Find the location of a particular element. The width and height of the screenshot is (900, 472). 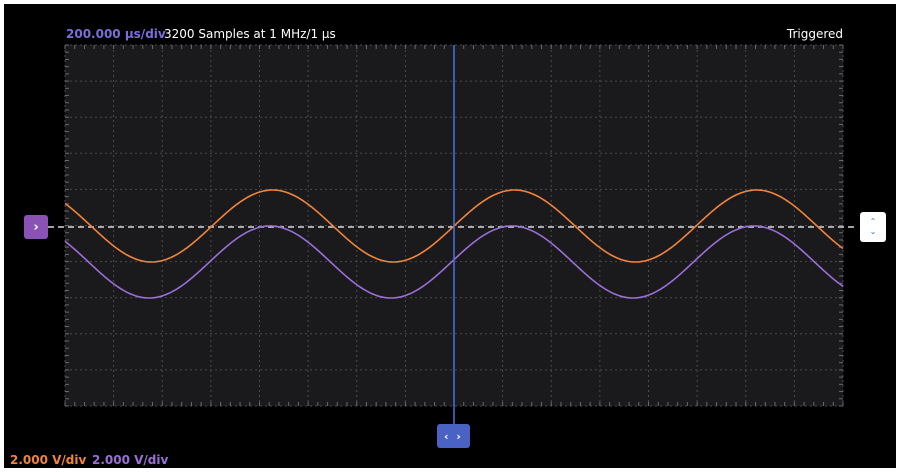

time-position-button: ‹ › is located at coordinates (453, 436).